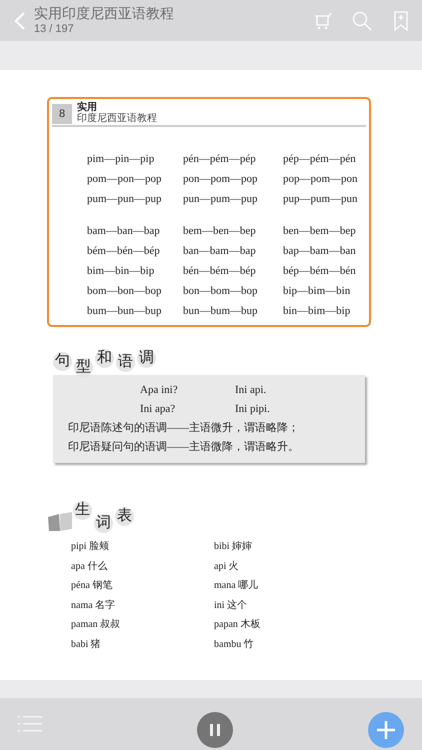 This screenshot has height=750, width=422. I want to click on vocabulary-entry: mana 哪儿, so click(237, 586).